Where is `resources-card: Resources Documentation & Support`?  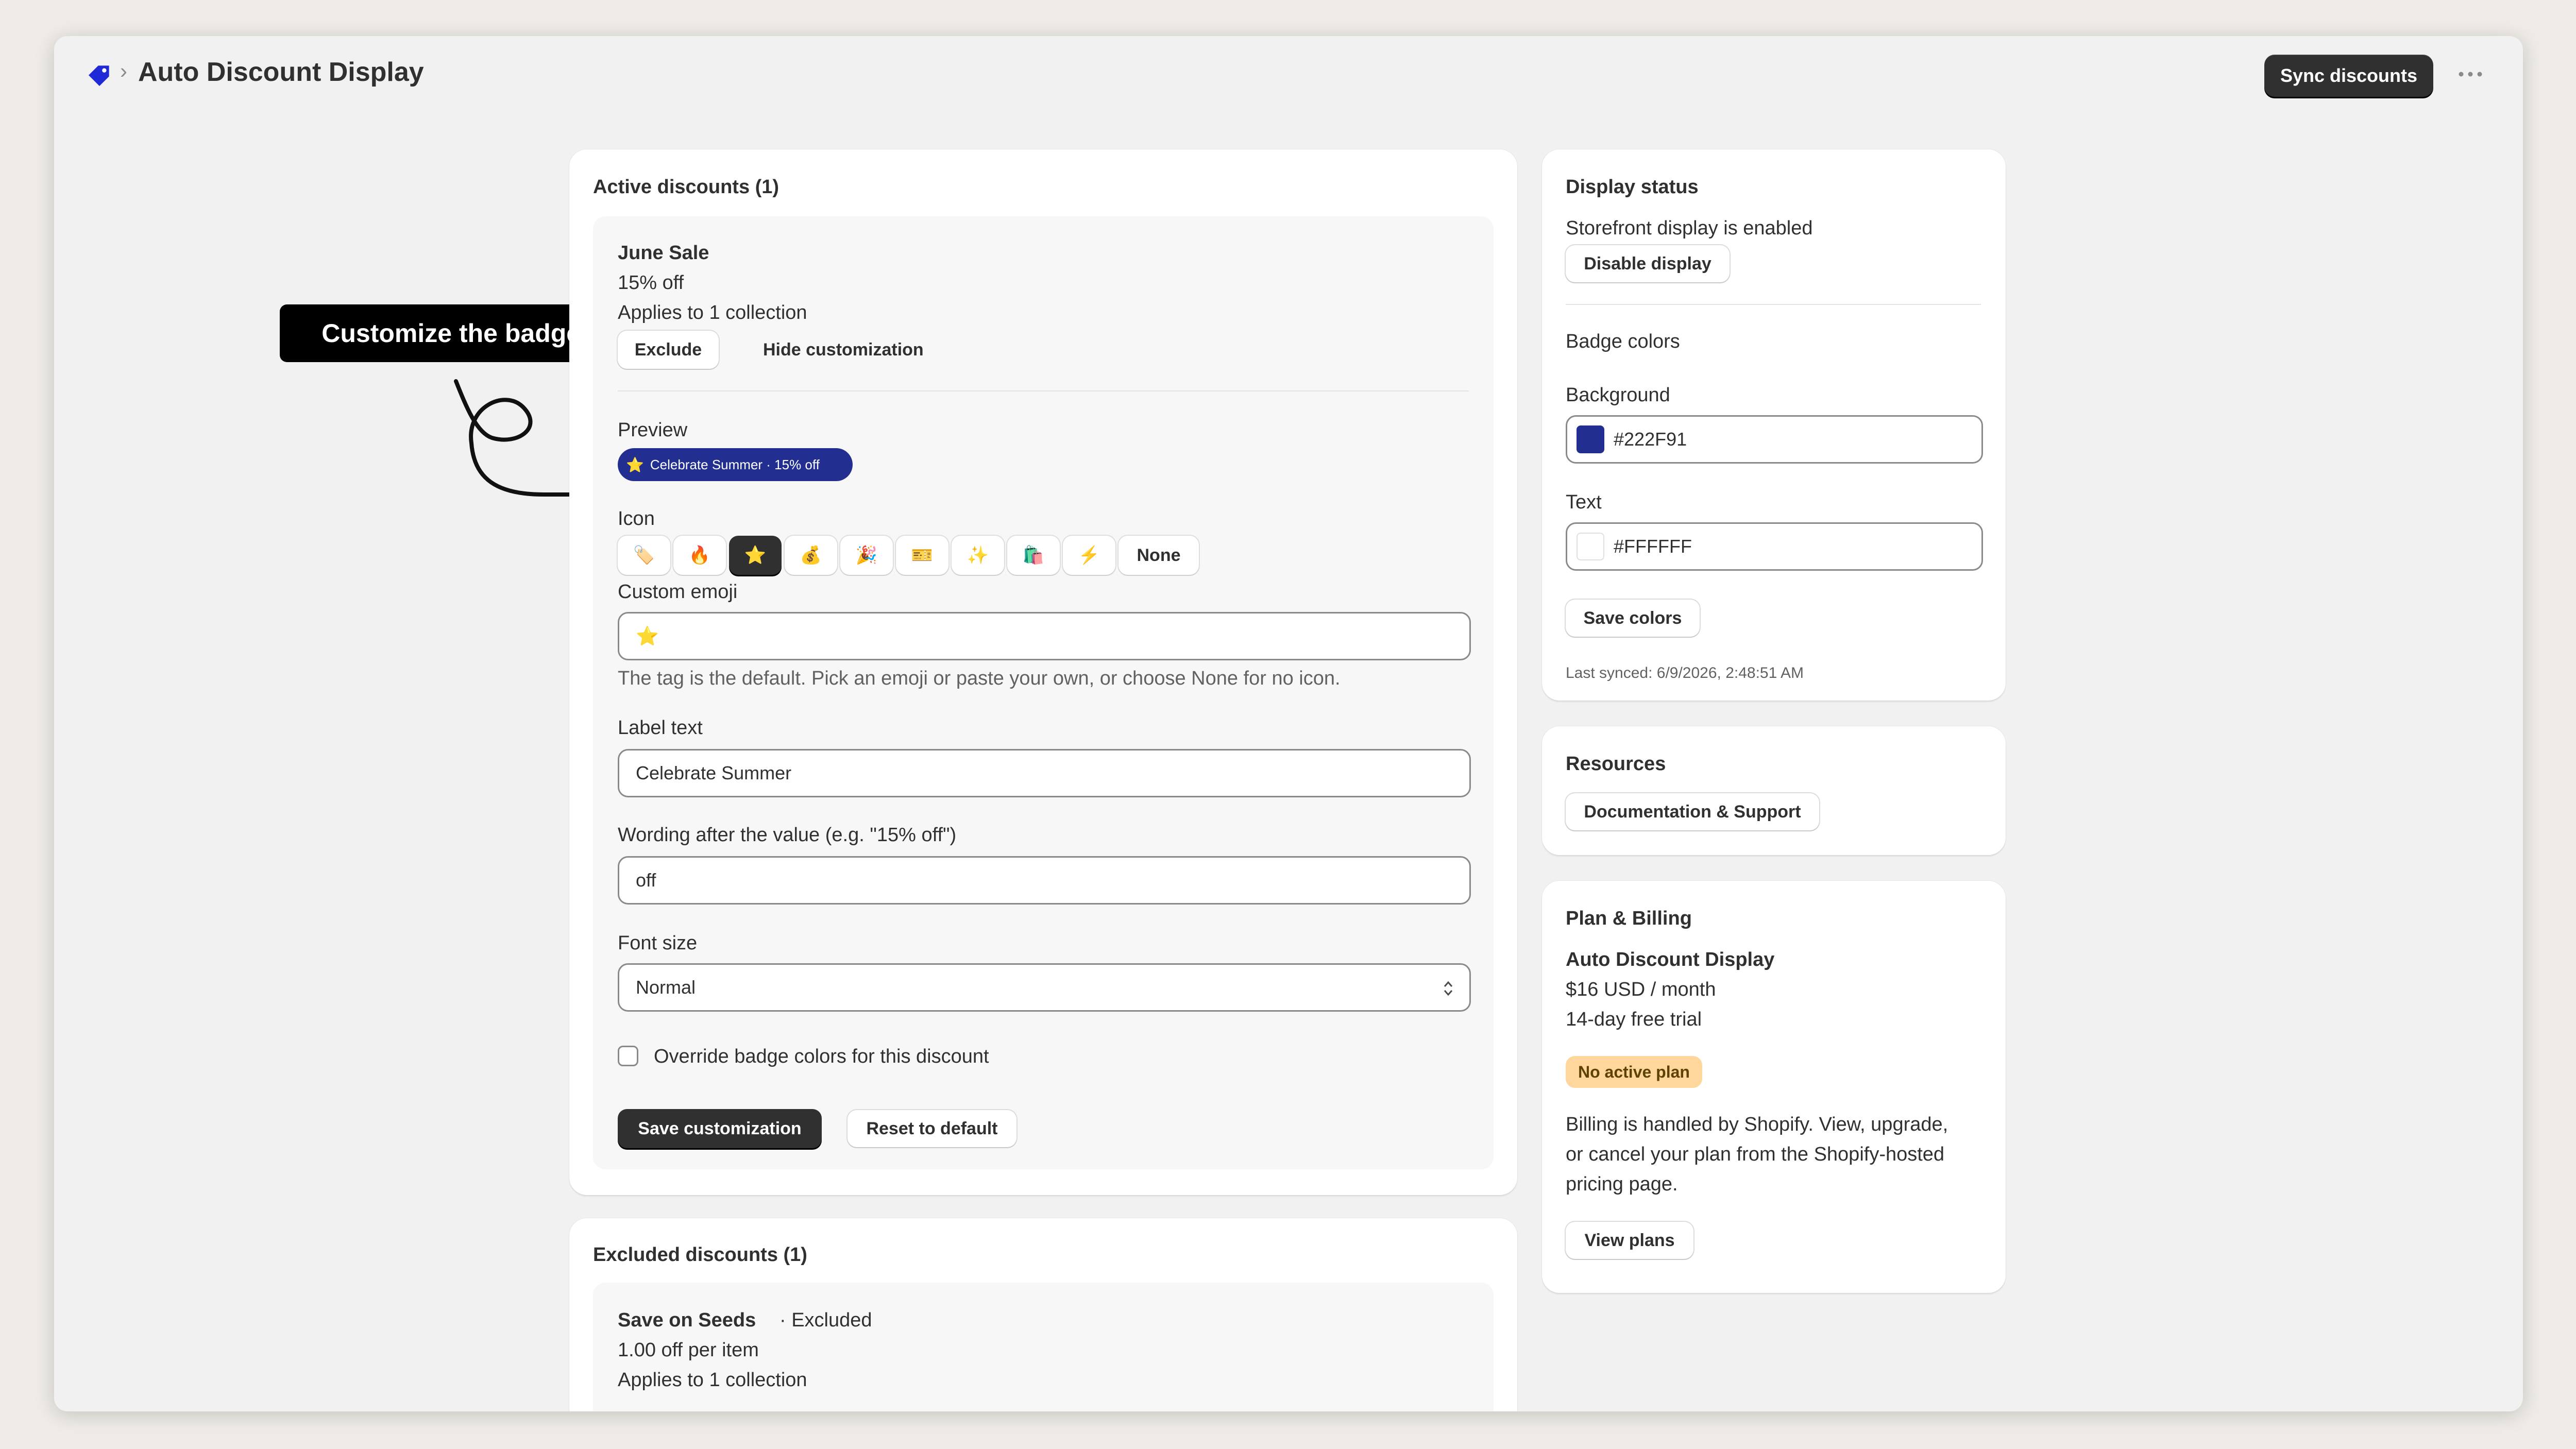
resources-card: Resources Documentation & Support is located at coordinates (1774, 790).